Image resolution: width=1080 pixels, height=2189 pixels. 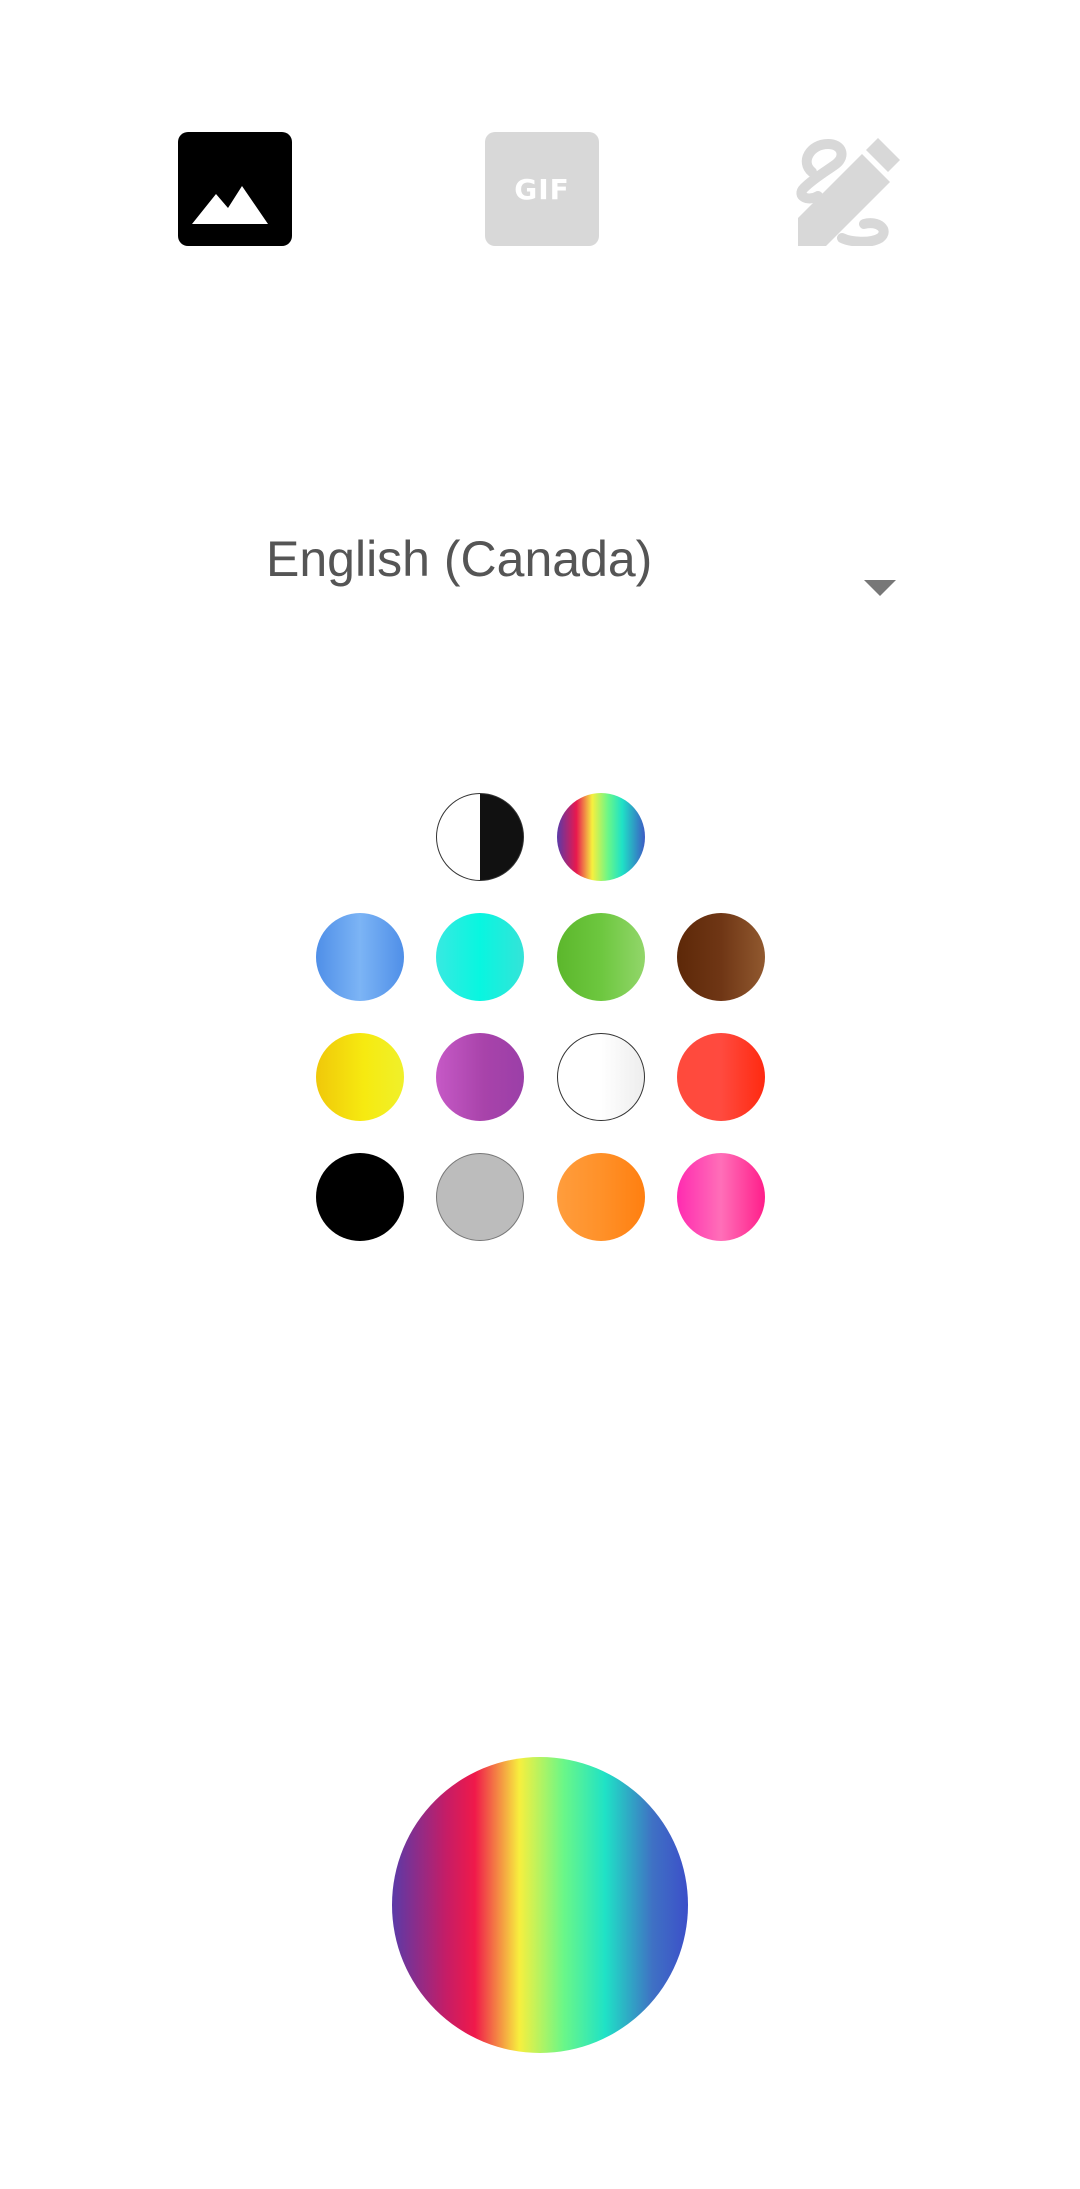 What do you see at coordinates (360, 1077) in the screenshot?
I see `swatch-yellow` at bounding box center [360, 1077].